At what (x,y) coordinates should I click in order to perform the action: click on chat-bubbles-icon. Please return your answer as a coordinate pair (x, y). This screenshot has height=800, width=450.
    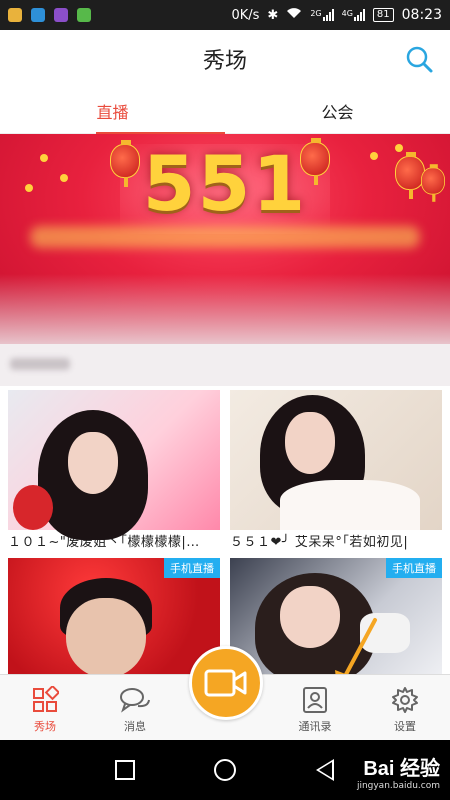
    Looking at the image, I should click on (135, 700).